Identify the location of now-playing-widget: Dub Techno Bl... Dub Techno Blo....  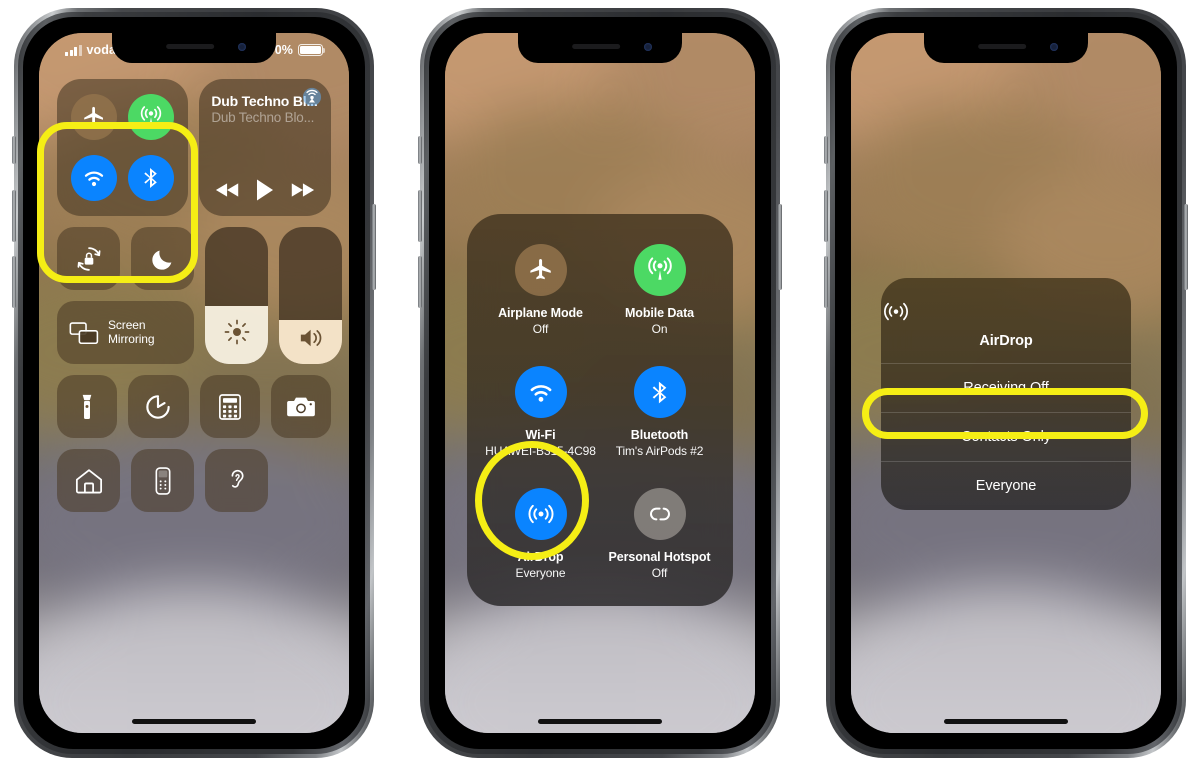
(265, 147).